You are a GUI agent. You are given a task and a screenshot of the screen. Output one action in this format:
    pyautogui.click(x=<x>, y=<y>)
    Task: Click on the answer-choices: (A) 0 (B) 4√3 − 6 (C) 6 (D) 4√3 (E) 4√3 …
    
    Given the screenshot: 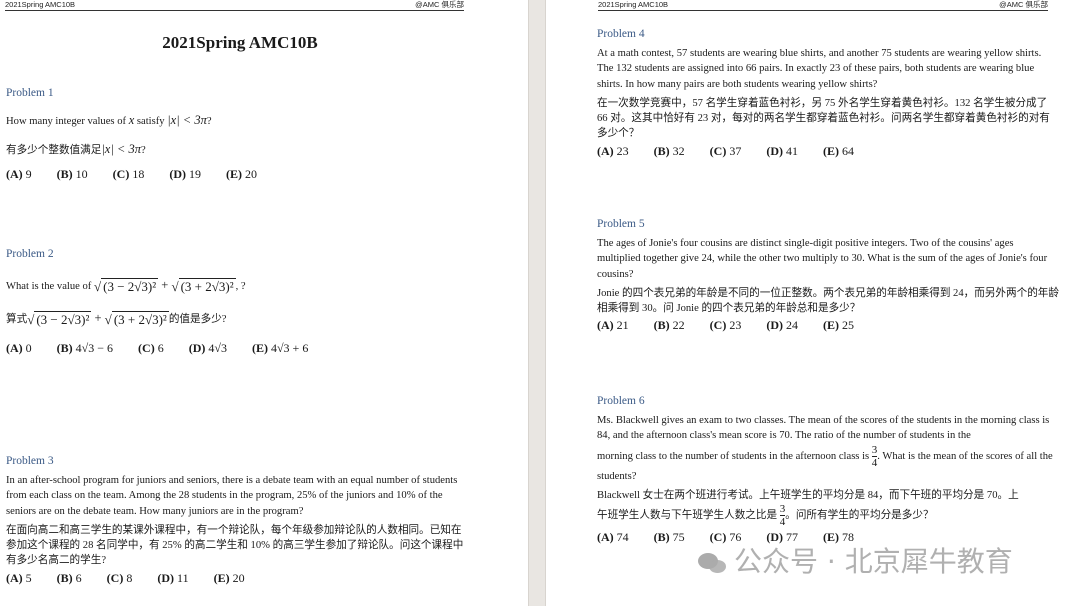 What is the action you would take?
    pyautogui.click(x=256, y=348)
    